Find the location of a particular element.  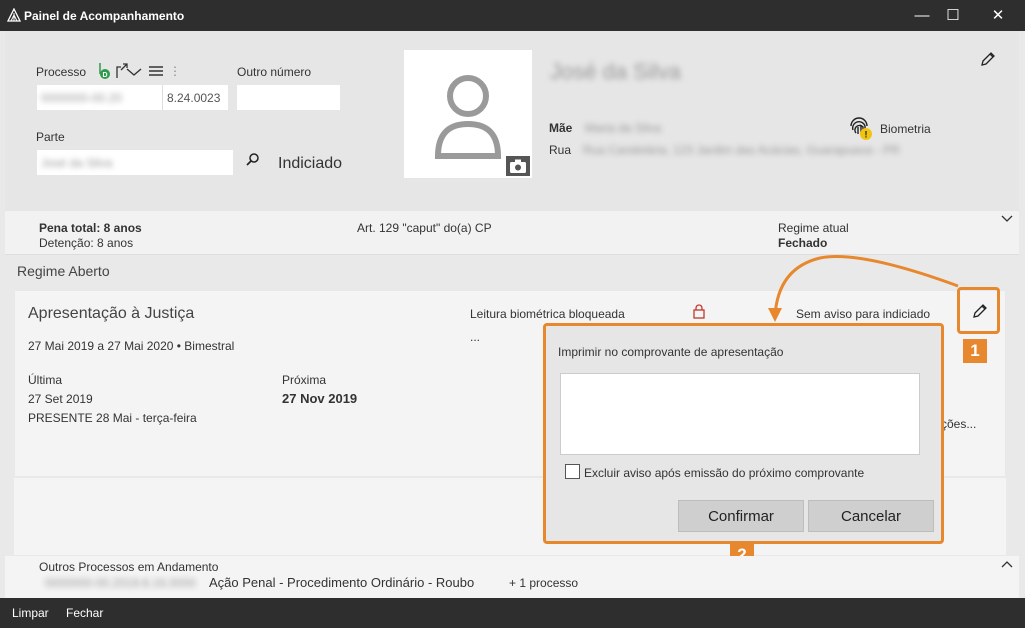

annotation-badge-1: 1 is located at coordinates (975, 351).